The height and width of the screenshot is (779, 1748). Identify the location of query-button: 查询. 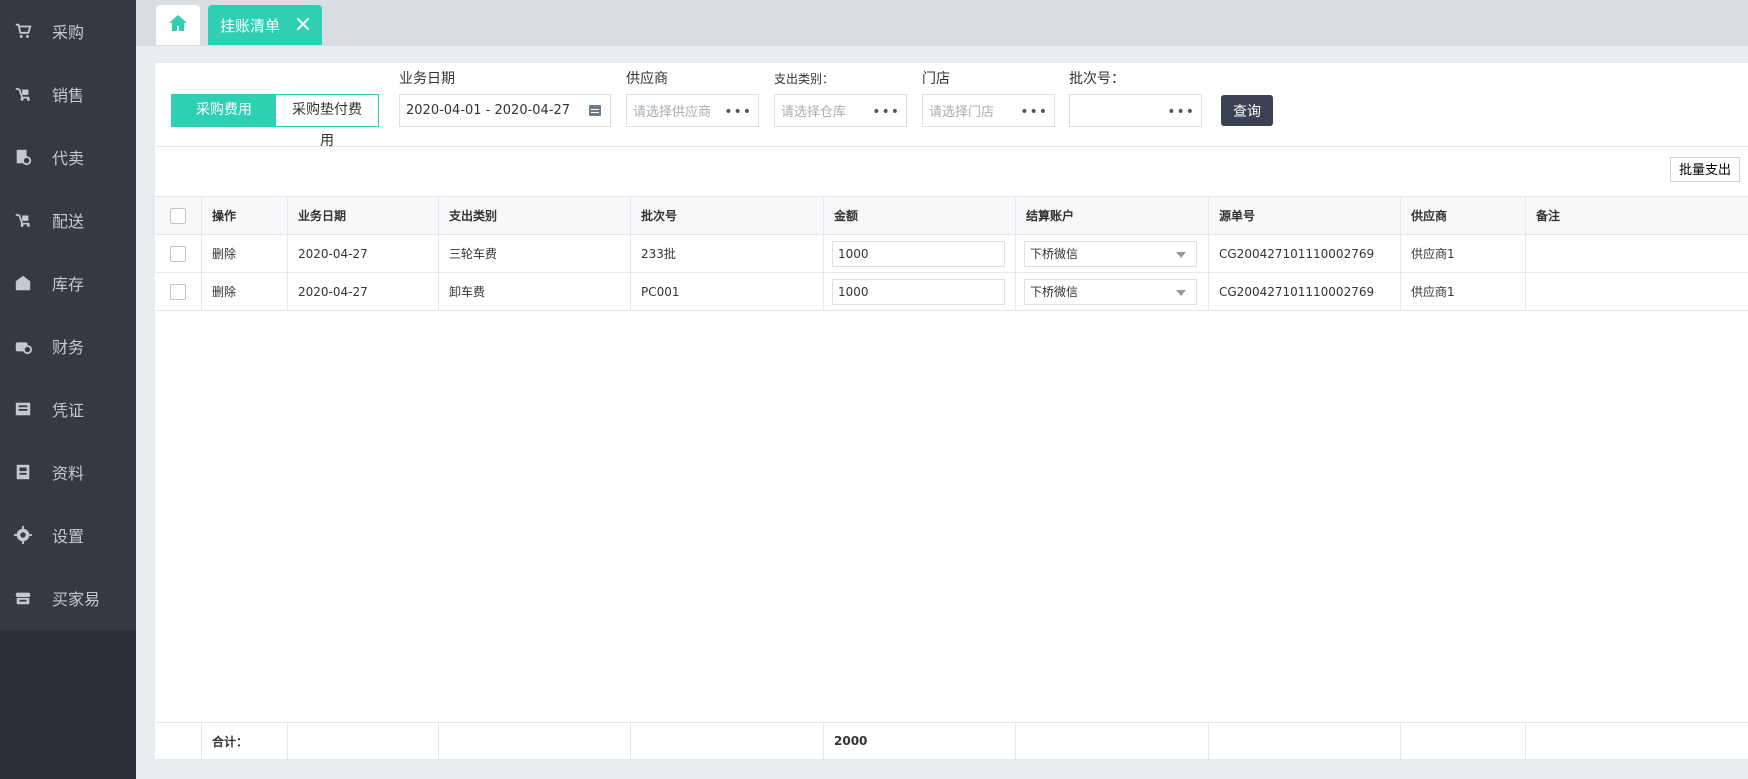
(1247, 110).